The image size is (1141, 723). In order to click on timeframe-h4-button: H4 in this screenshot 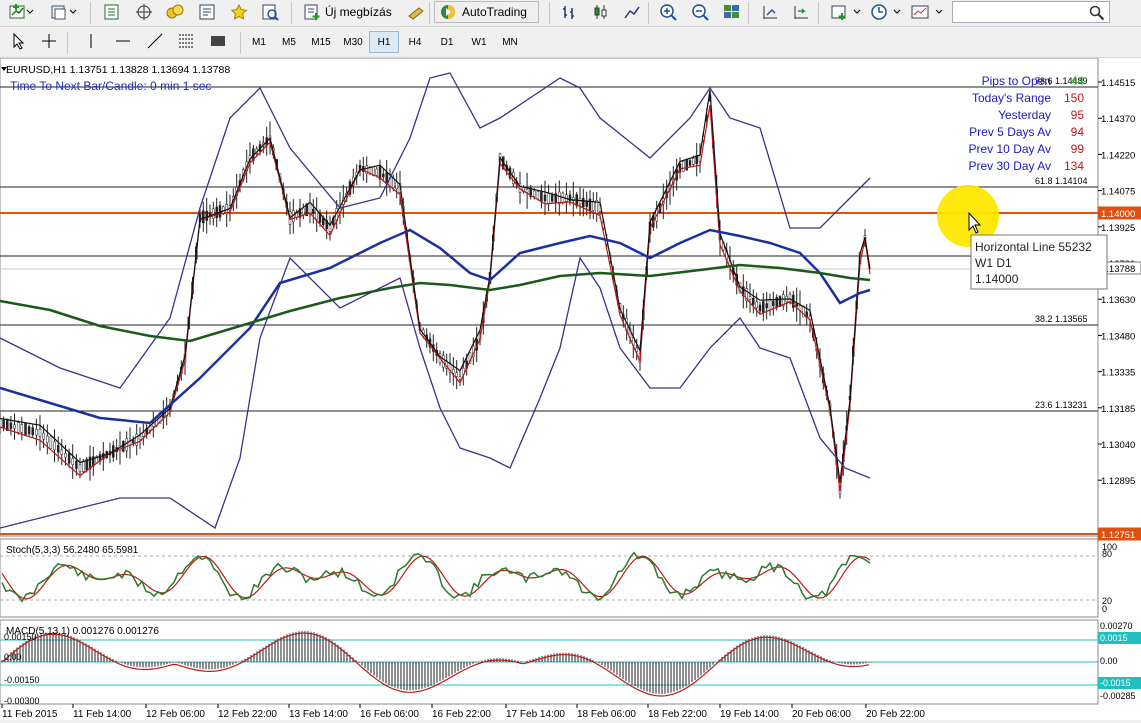, I will do `click(415, 42)`.